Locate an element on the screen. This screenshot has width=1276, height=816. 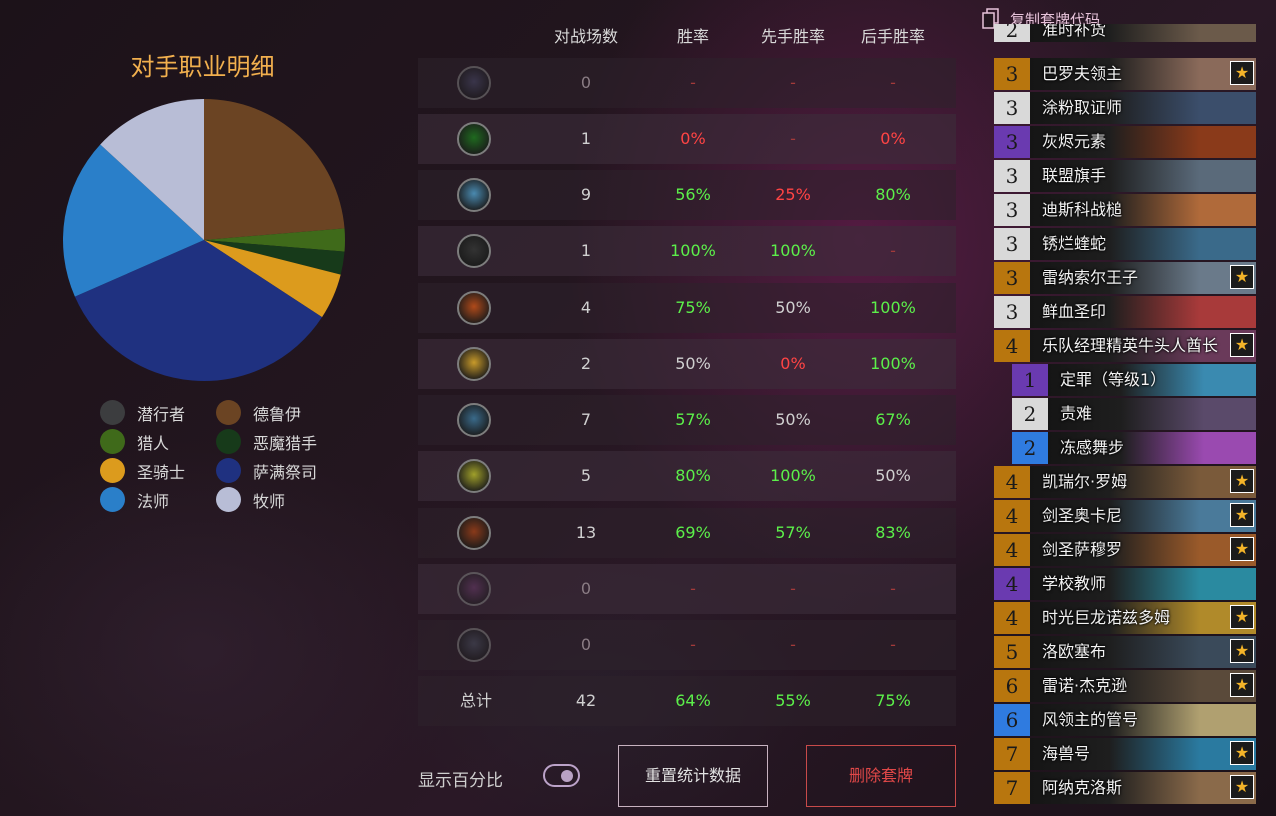
deck-card: 6 风领主的管号 is located at coordinates (1125, 720).